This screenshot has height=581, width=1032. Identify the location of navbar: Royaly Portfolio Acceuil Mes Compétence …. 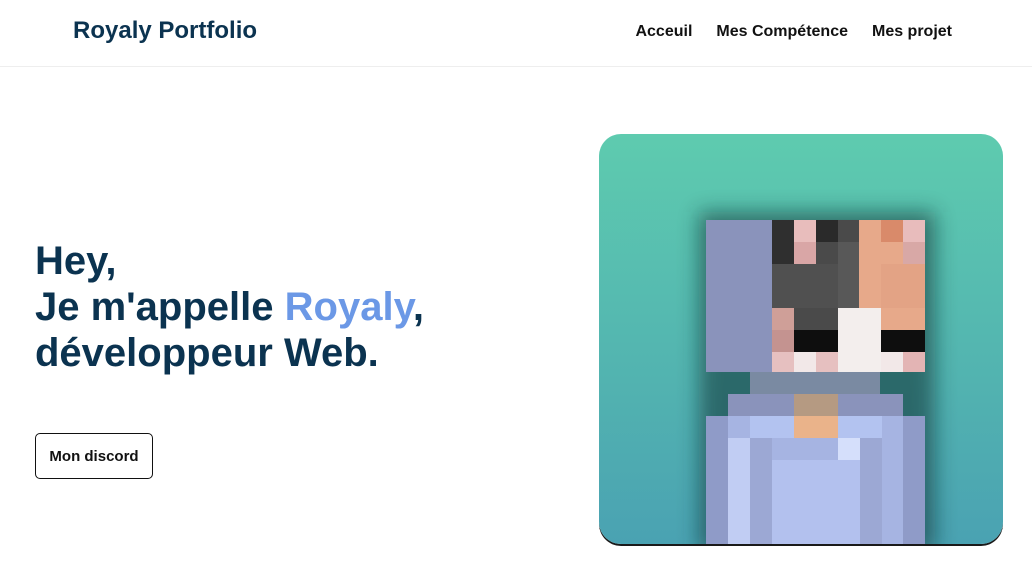
(516, 33).